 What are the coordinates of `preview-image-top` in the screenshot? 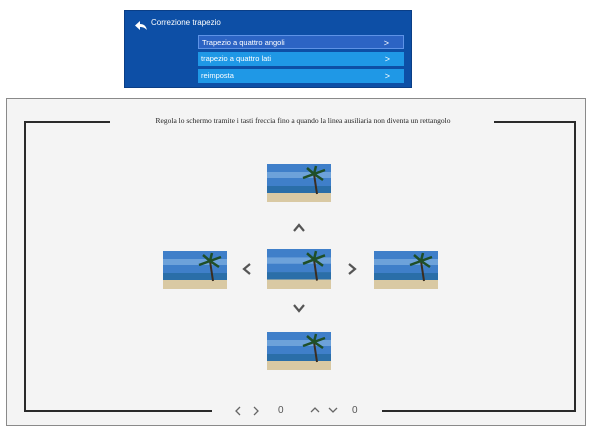 It's located at (299, 183).